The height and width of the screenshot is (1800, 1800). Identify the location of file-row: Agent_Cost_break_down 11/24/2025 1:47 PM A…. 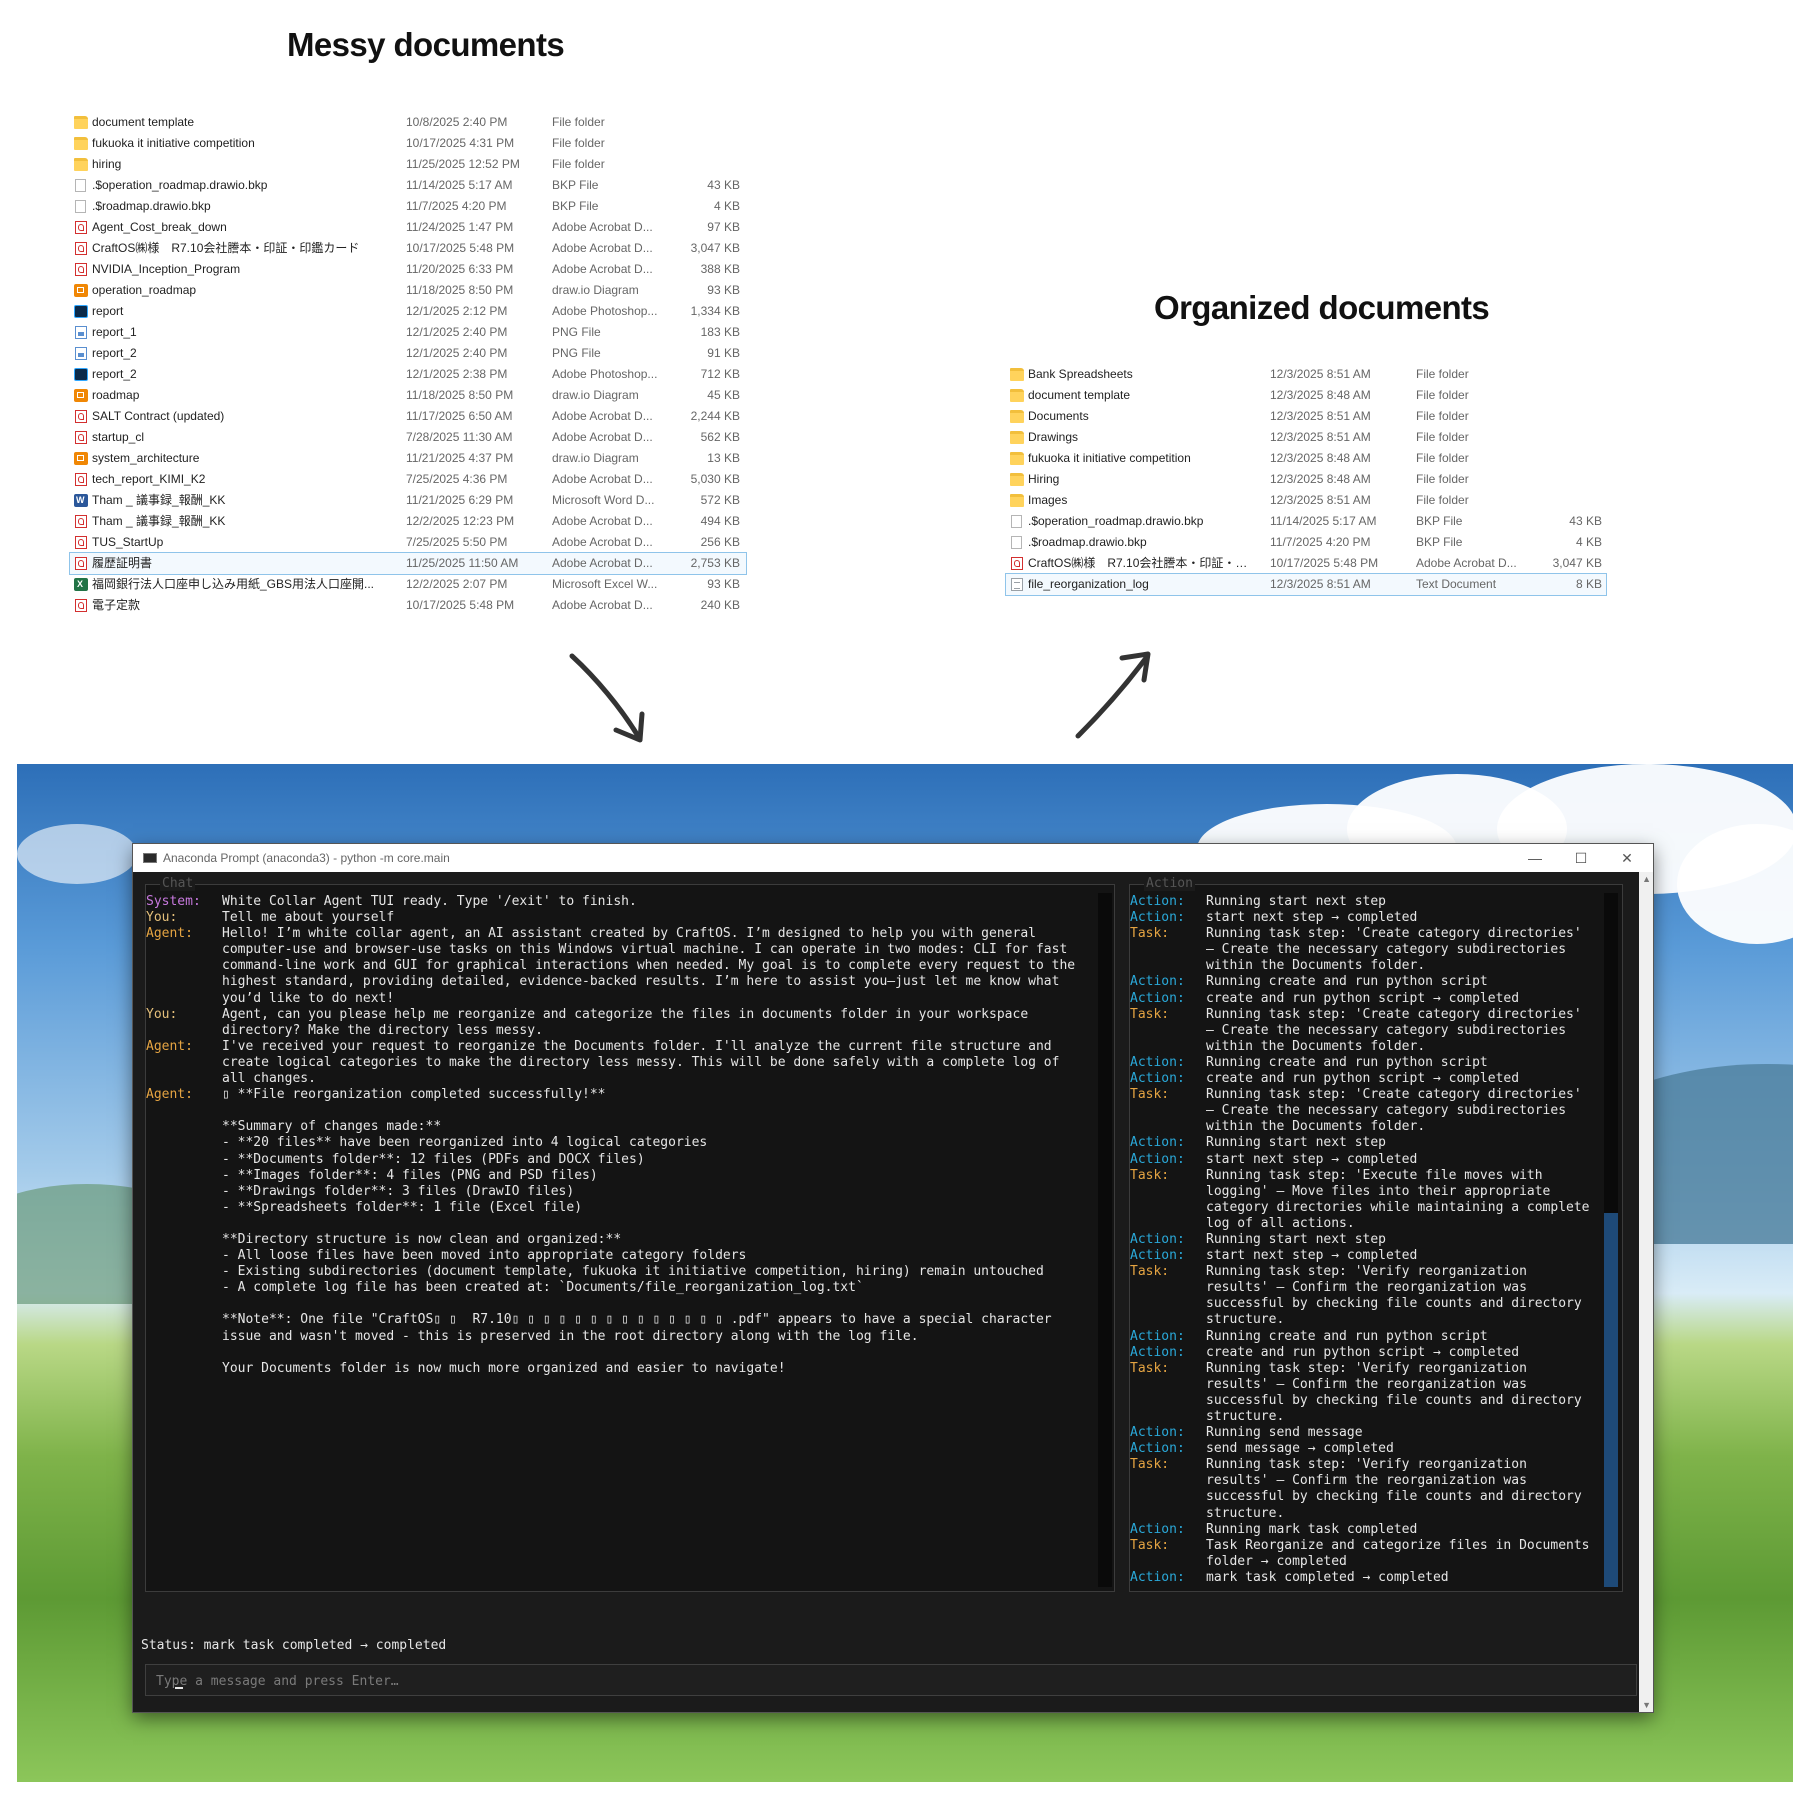
(408, 227).